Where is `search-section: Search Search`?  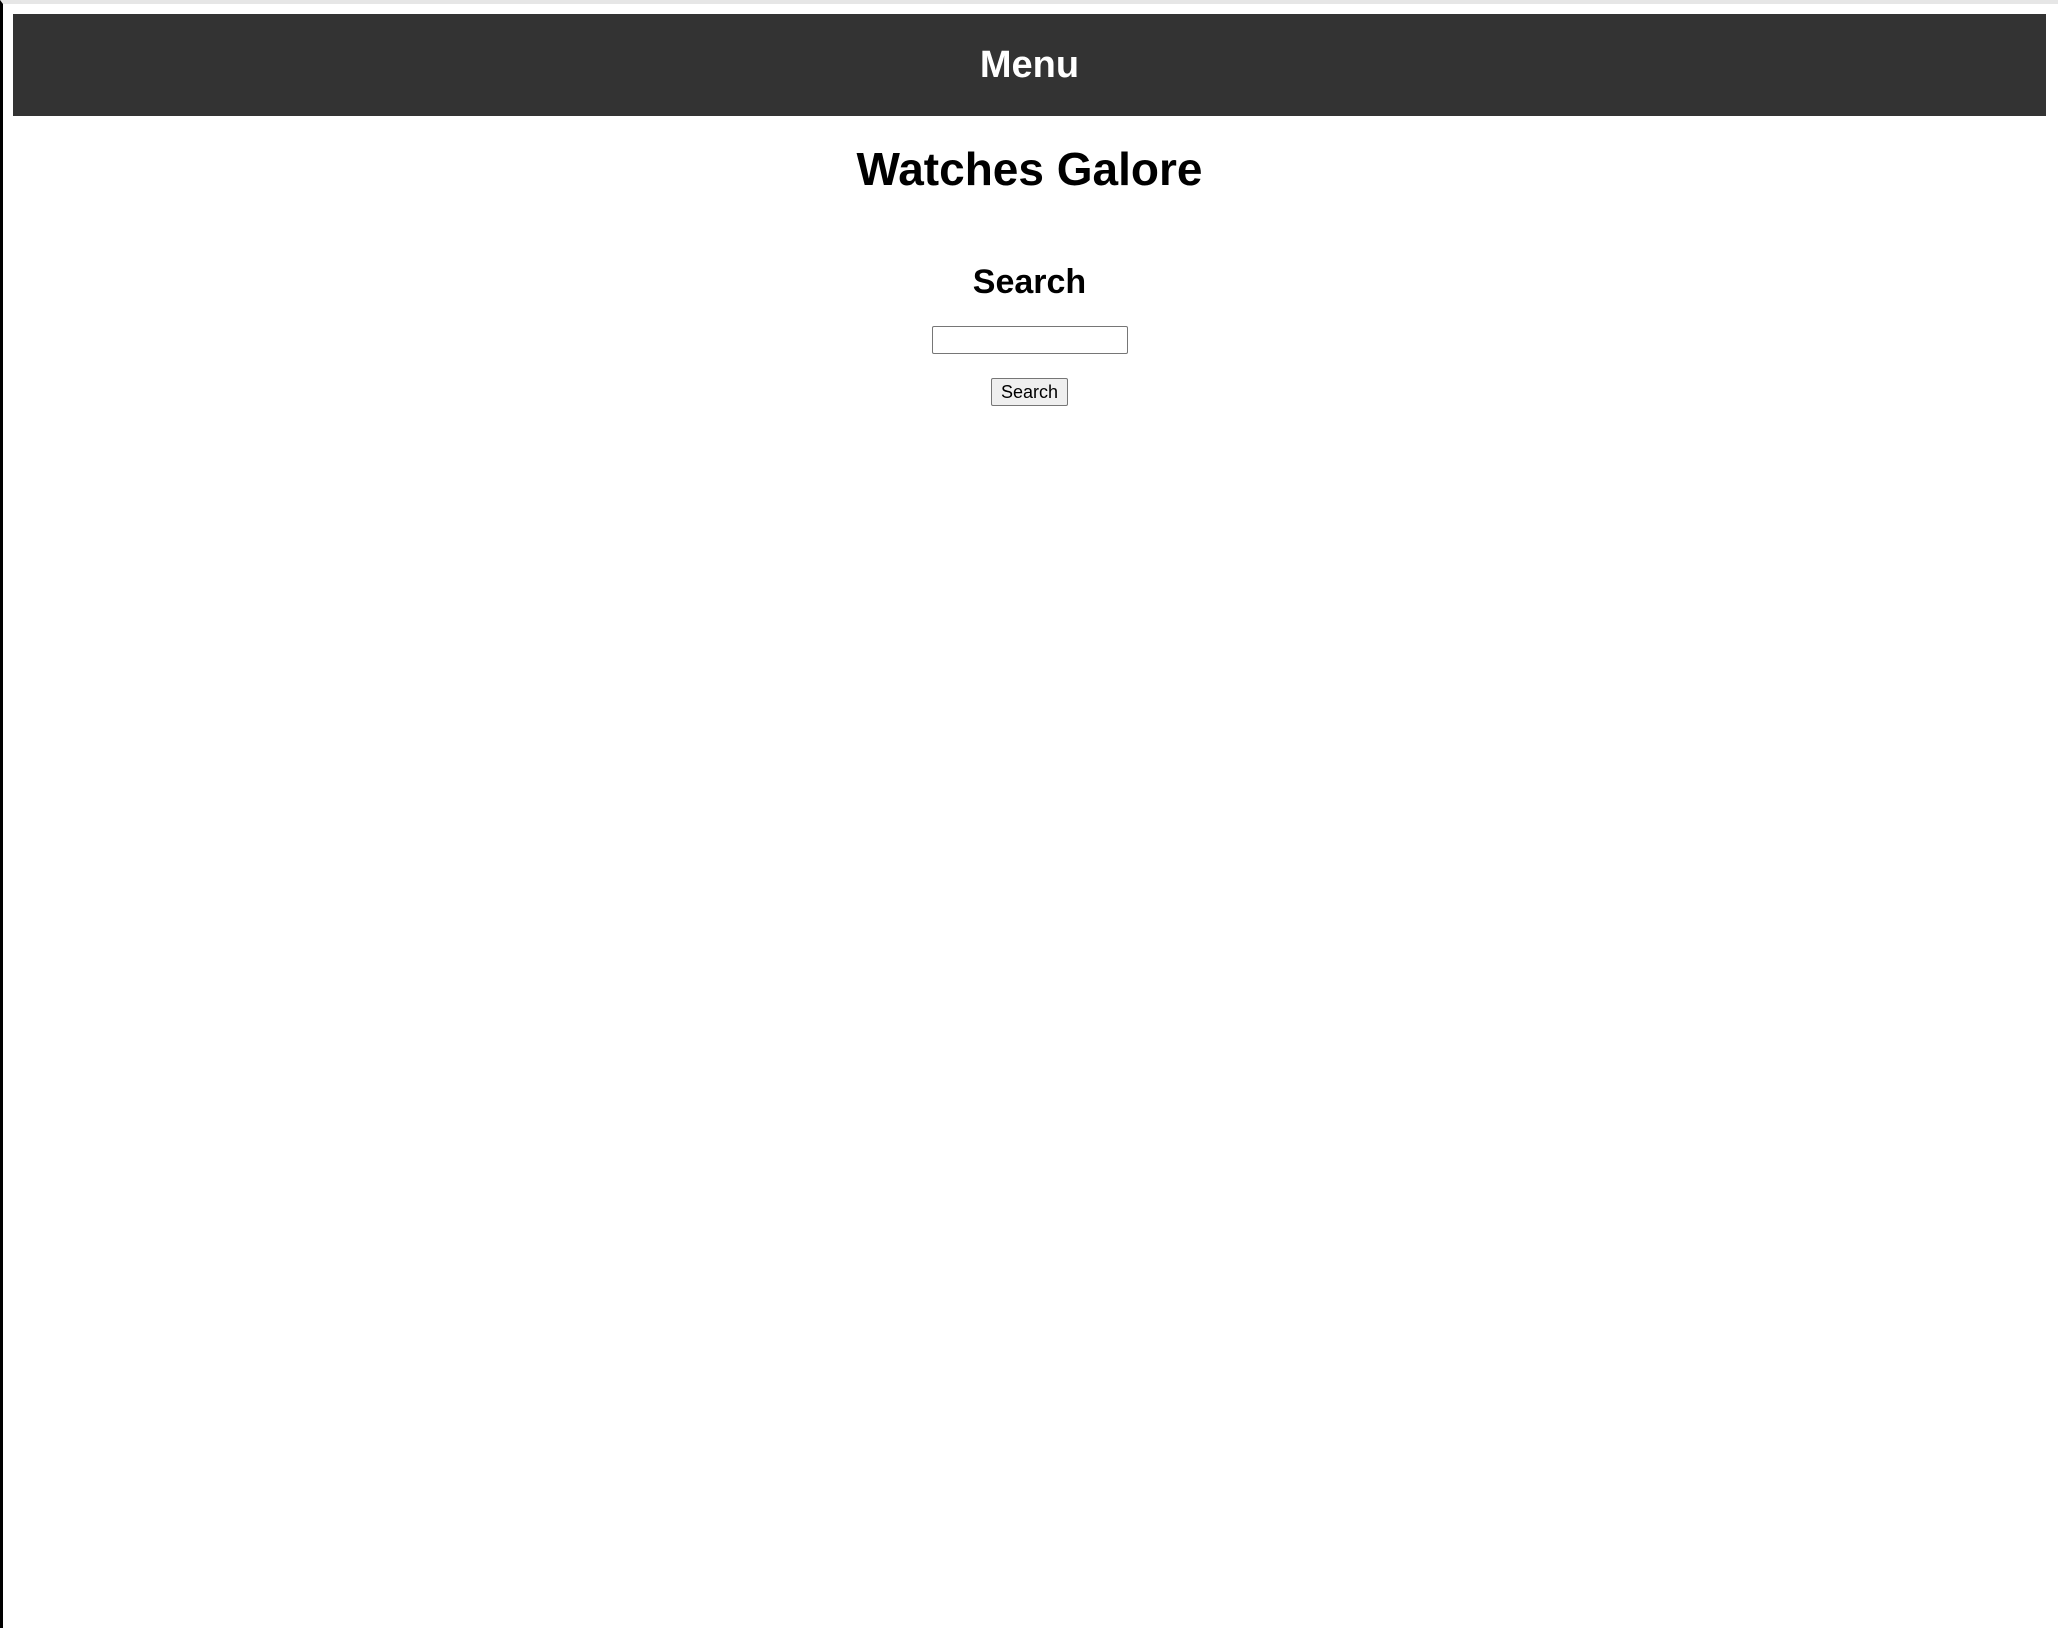
search-section: Search Search is located at coordinates (1029, 335).